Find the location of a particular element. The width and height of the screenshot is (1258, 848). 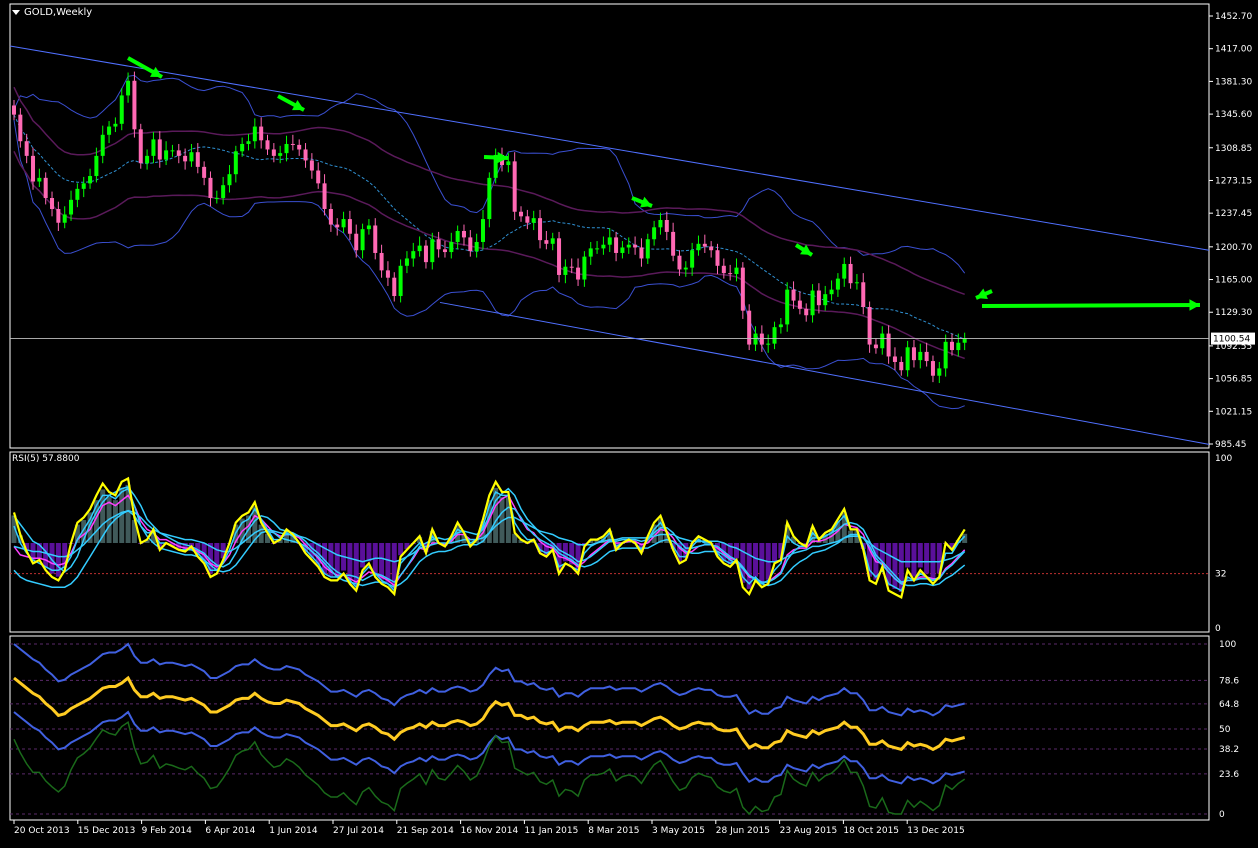

rsi-tick-label: 0 is located at coordinates (1218, 629).